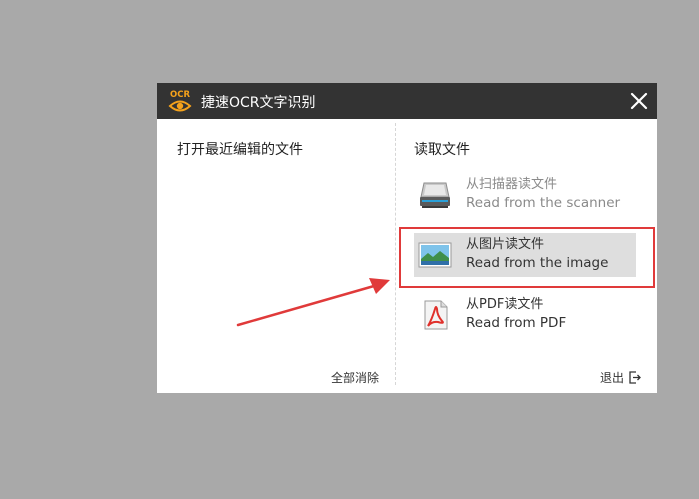 The height and width of the screenshot is (499, 699). Describe the element at coordinates (505, 244) in the screenshot. I see `image-label-zh: 从图片读文件` at that location.